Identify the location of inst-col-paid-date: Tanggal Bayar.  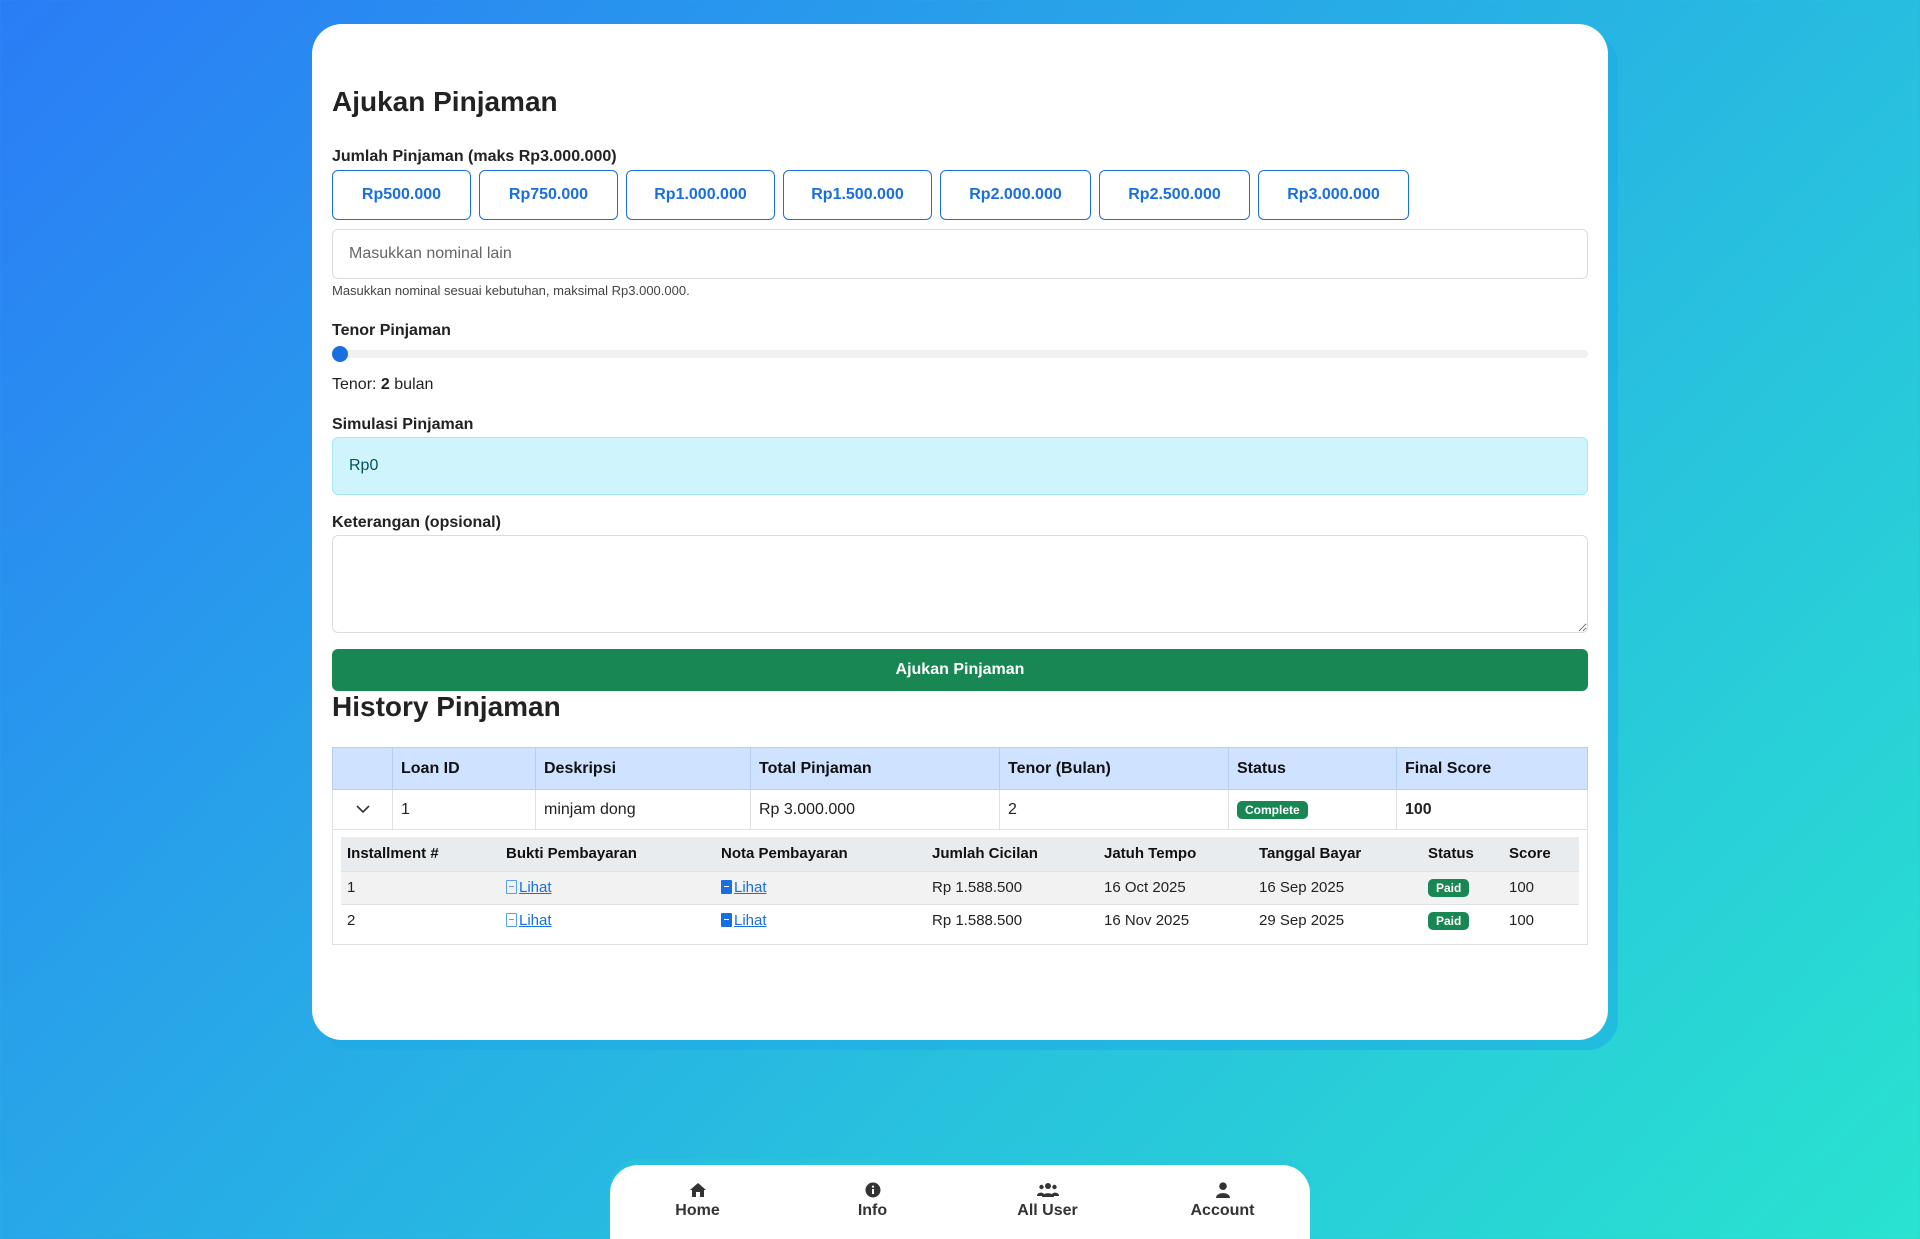
(1337, 854).